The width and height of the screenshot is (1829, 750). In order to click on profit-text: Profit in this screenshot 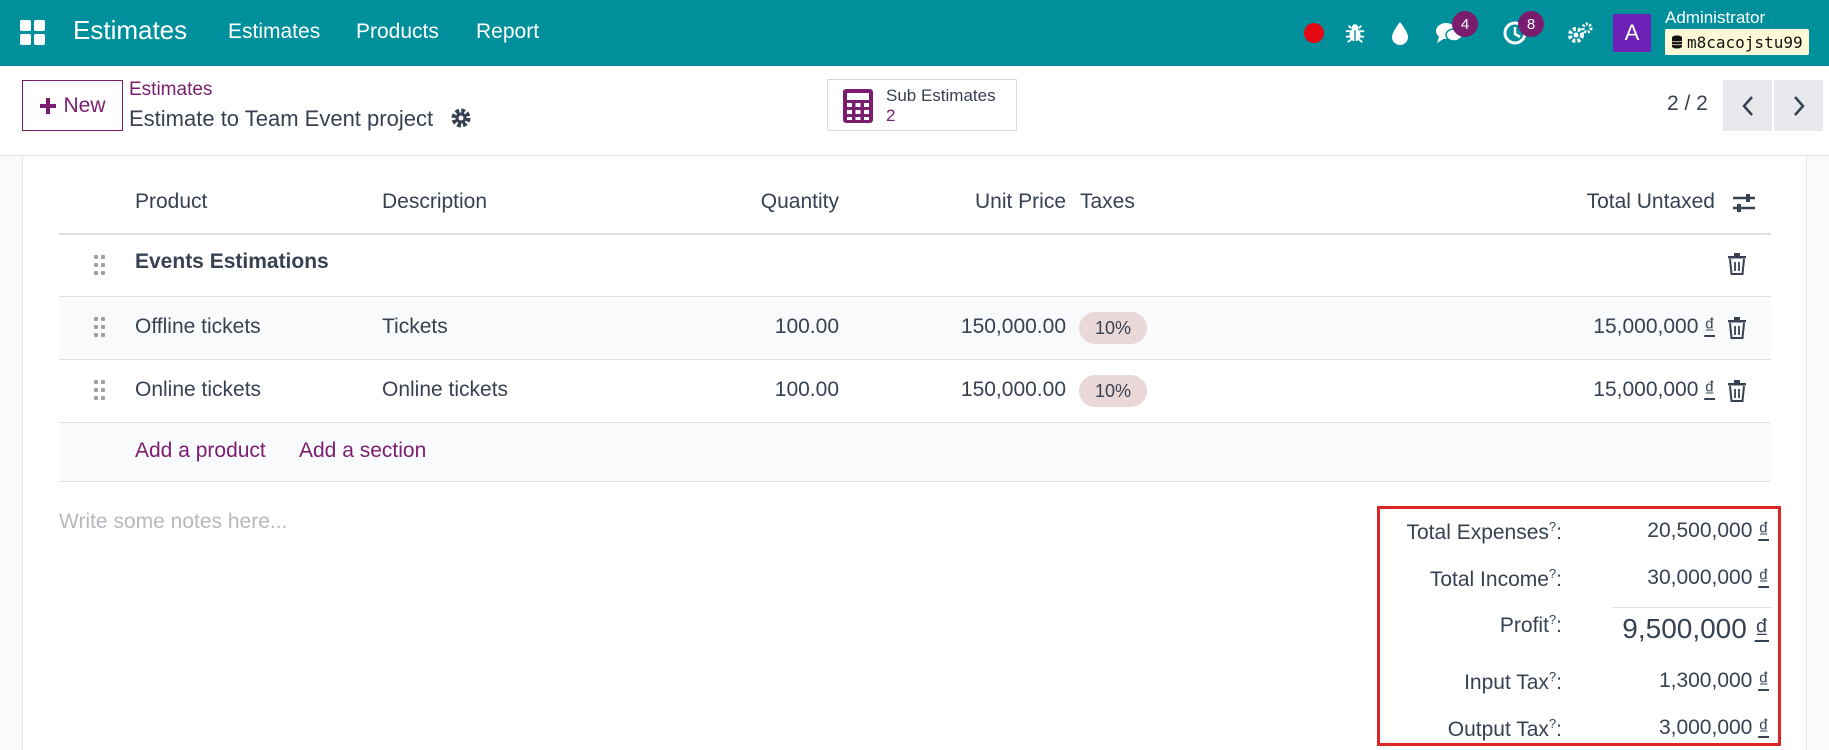, I will do `click(1524, 625)`.